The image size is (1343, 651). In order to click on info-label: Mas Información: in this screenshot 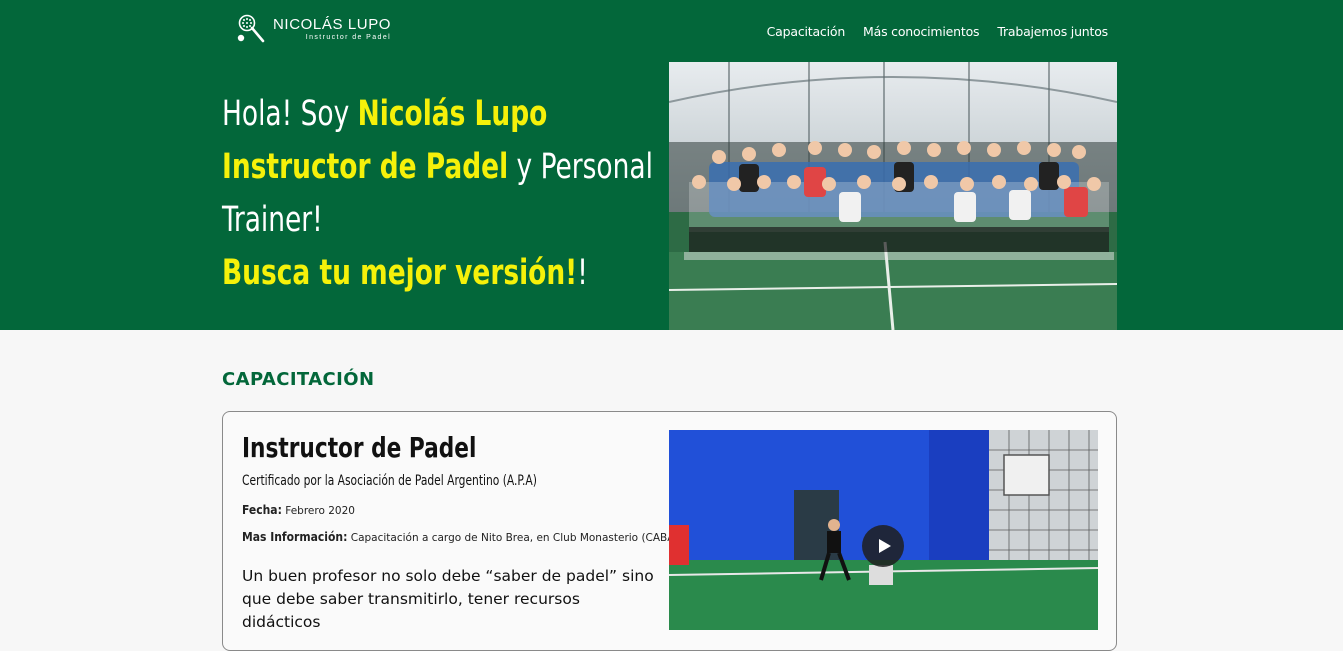, I will do `click(295, 537)`.